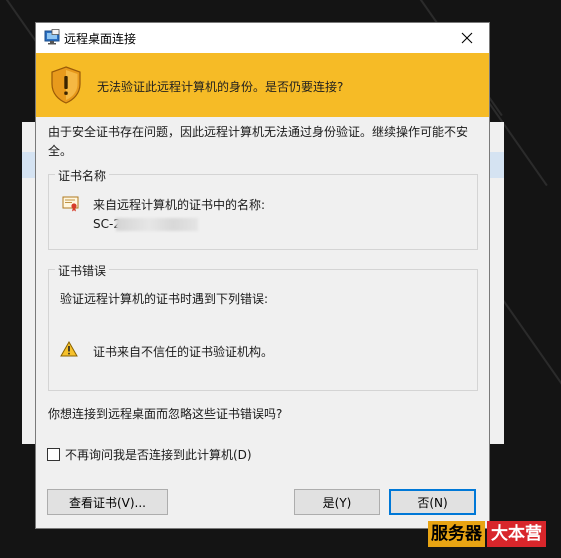 This screenshot has width=561, height=558. I want to click on window-title: 远程桌面连接, so click(100, 39).